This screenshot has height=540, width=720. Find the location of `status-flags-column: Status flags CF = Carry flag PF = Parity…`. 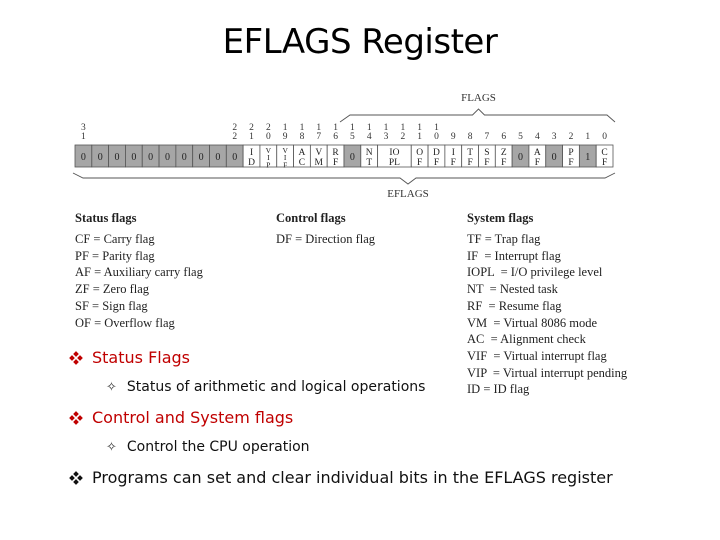

status-flags-column: Status flags CF = Carry flag PF = Parity… is located at coordinates (139, 270).